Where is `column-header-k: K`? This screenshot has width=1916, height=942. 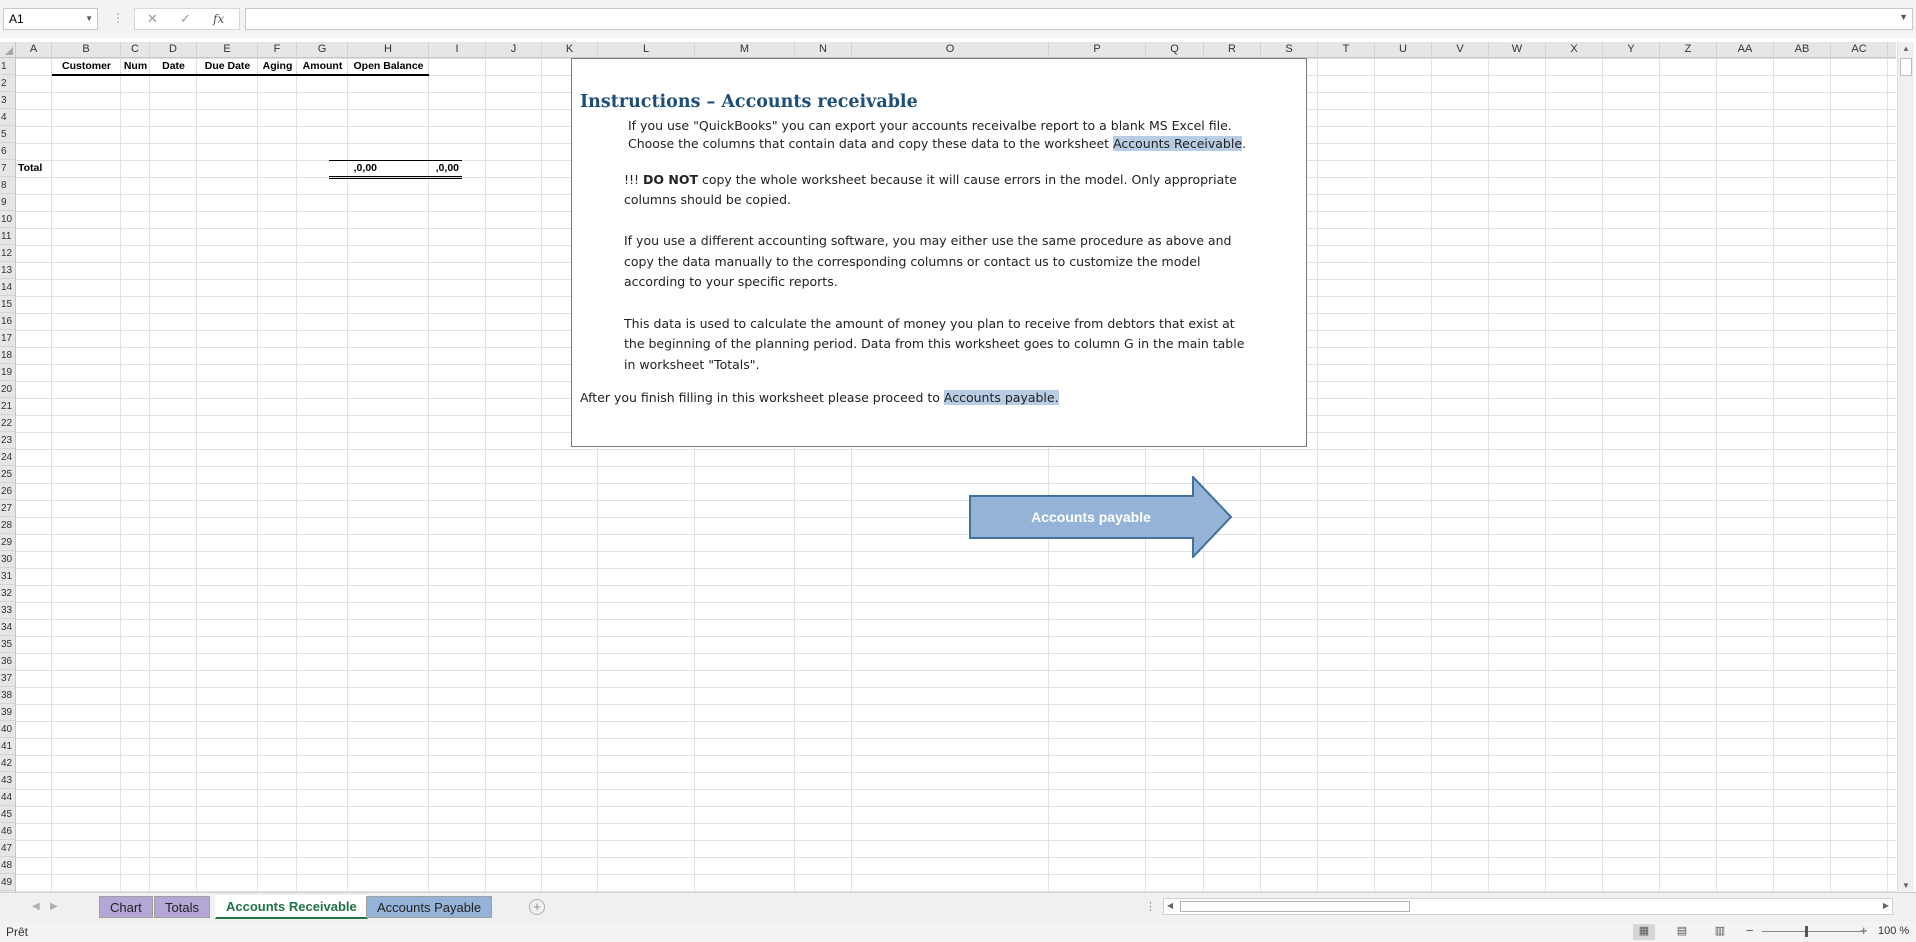
column-header-k: K is located at coordinates (570, 49).